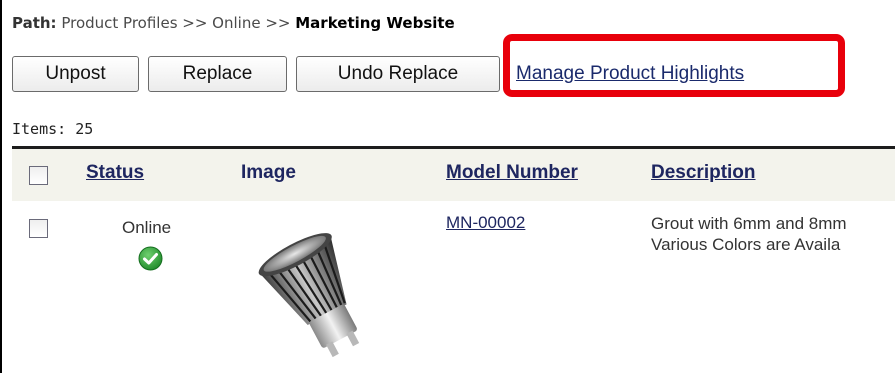  I want to click on column-header-image: Image, so click(268, 172).